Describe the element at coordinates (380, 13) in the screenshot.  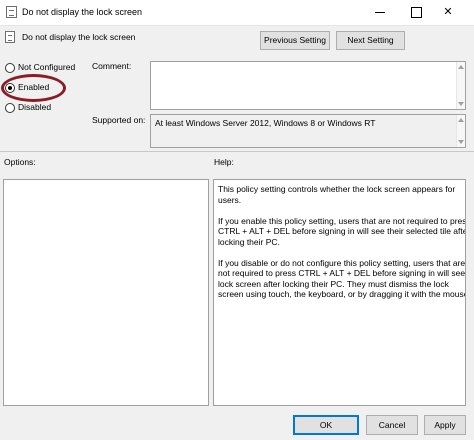
I see `minimize-button` at that location.